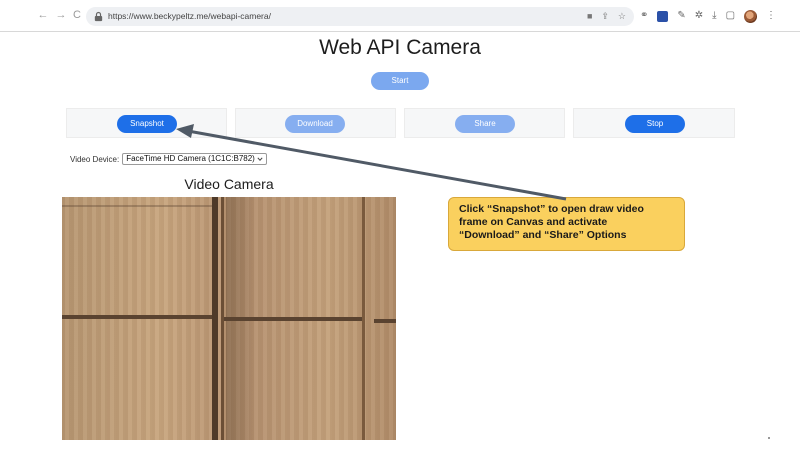  Describe the element at coordinates (605, 16) in the screenshot. I see `share-page-icon: ⇪` at that location.